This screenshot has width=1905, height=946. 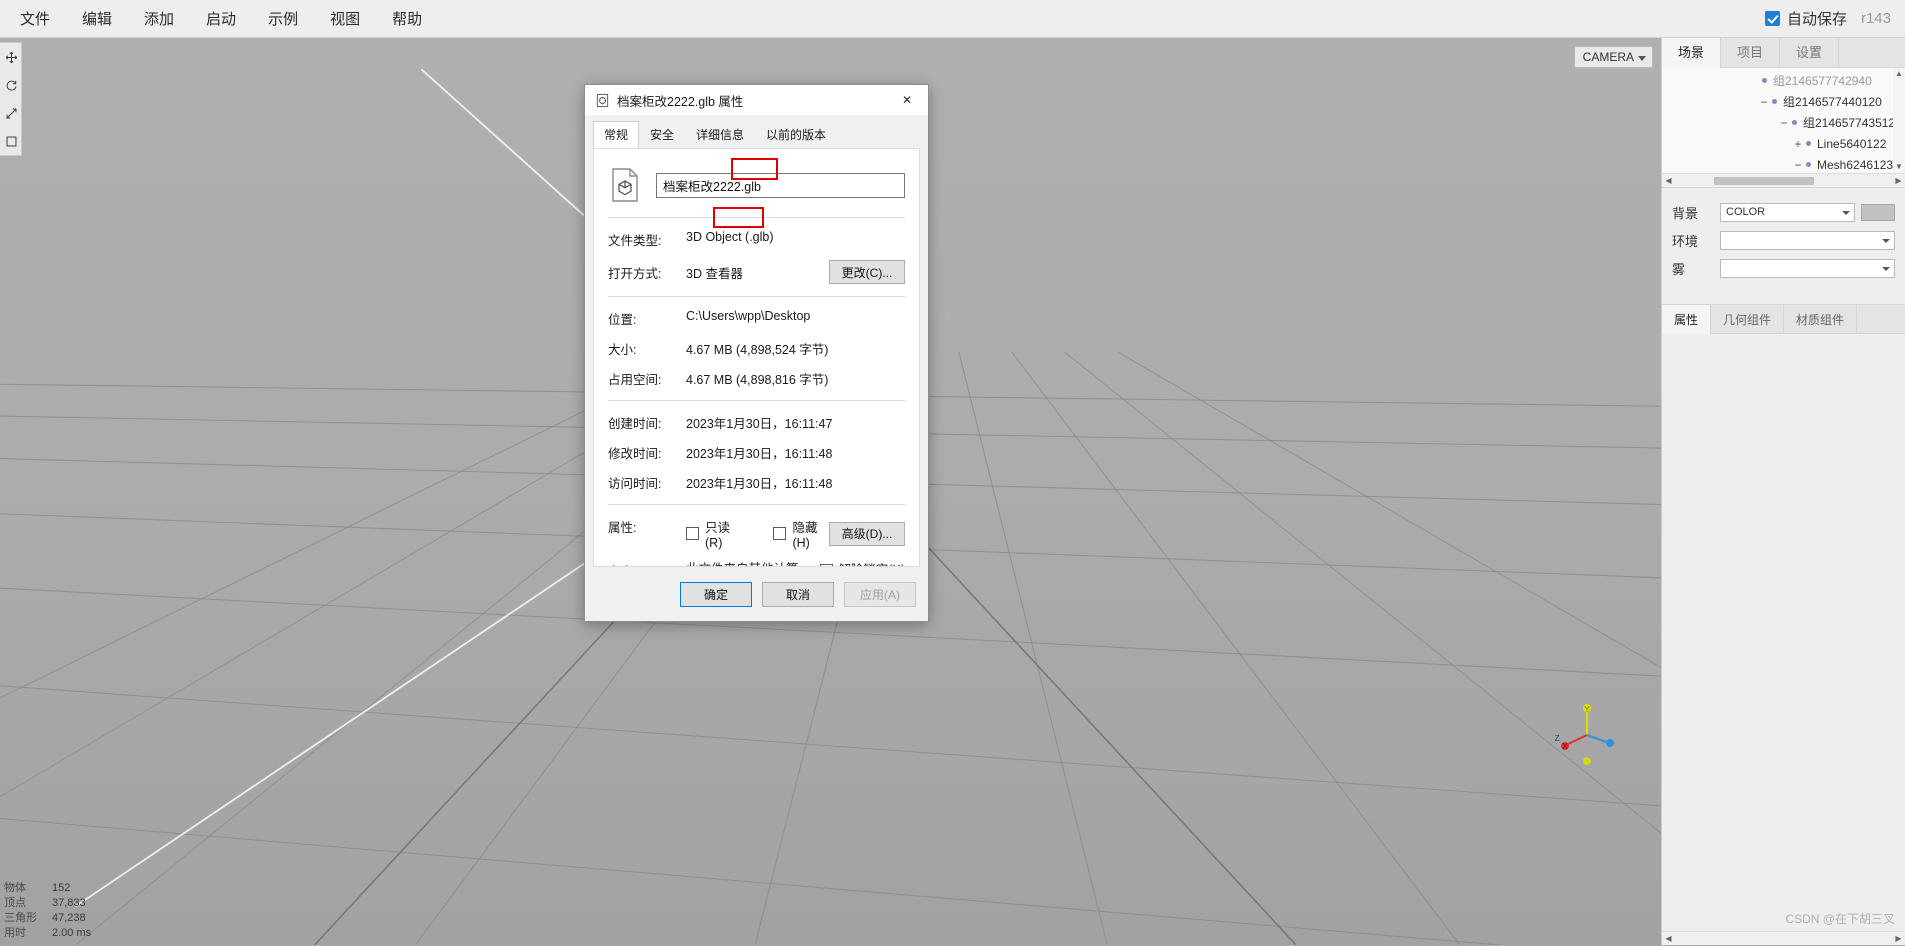 What do you see at coordinates (805, 535) in the screenshot?
I see `hidden-label: 隐藏(H)` at bounding box center [805, 535].